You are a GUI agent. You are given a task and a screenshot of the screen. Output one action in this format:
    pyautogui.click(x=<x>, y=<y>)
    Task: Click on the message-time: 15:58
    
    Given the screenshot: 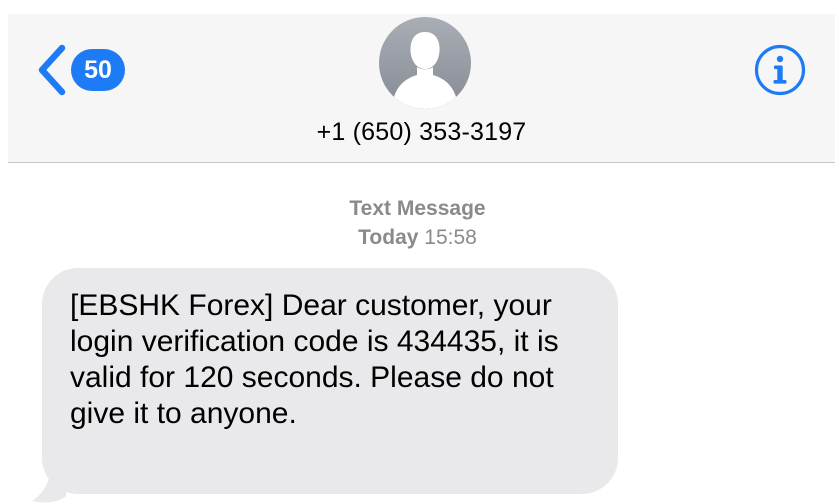 What is the action you would take?
    pyautogui.click(x=450, y=237)
    